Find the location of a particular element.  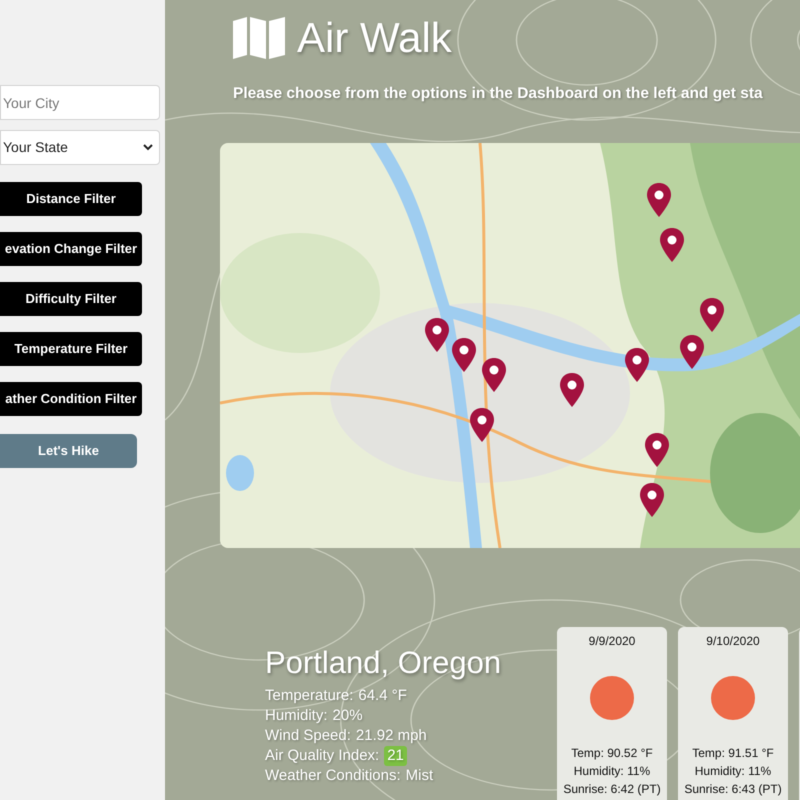

filter-button: Distance Filter is located at coordinates (71, 199).